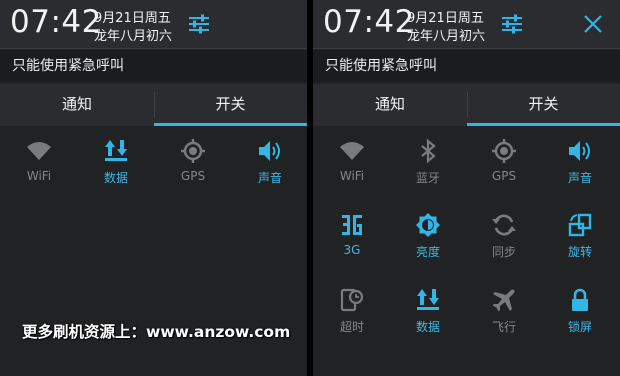 The width and height of the screenshot is (620, 376). I want to click on 3g-icon, so click(352, 225).